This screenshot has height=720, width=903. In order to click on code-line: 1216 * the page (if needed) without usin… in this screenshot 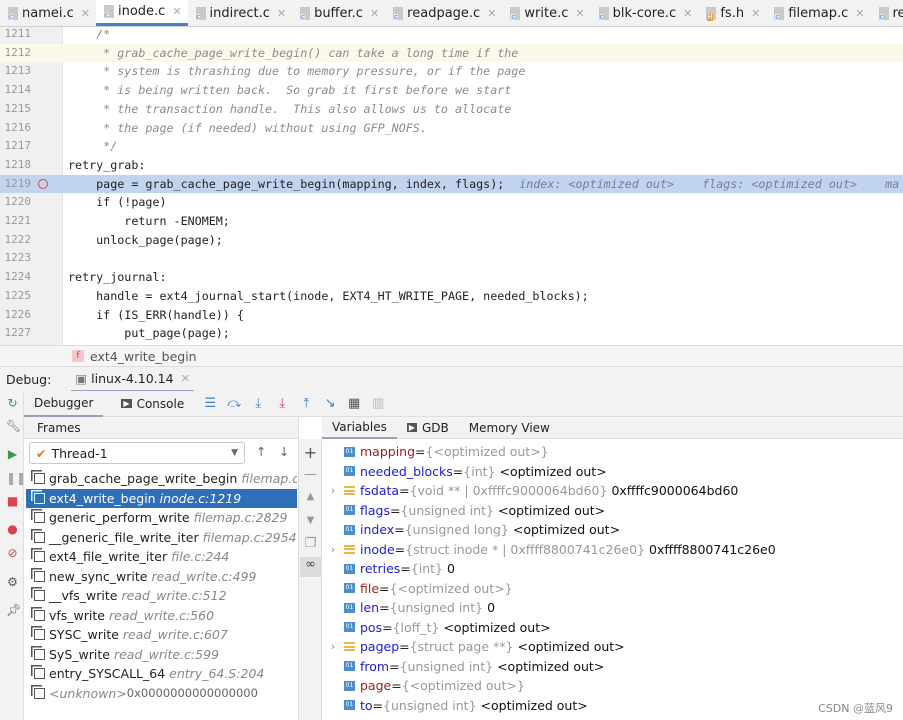, I will do `click(451, 128)`.